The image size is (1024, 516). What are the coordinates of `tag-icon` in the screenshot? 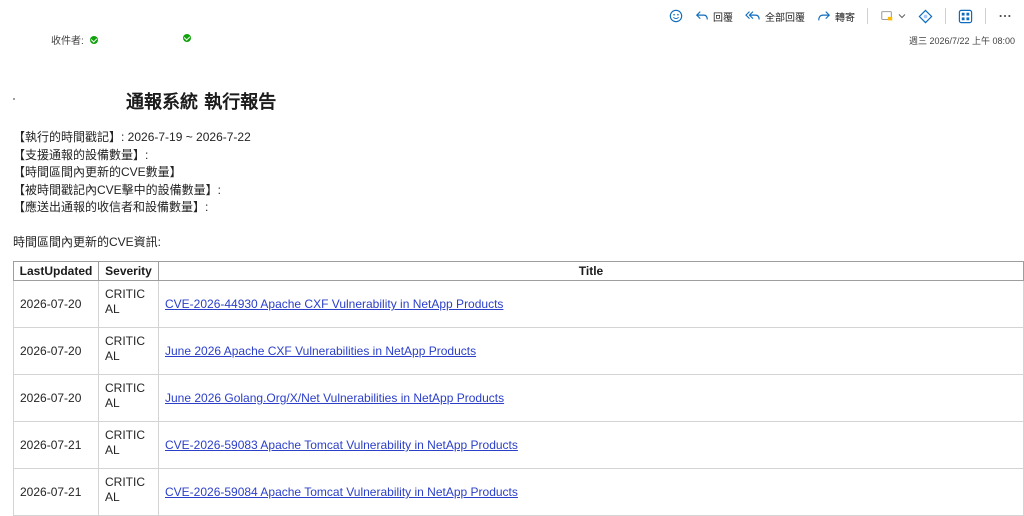 It's located at (925, 16).